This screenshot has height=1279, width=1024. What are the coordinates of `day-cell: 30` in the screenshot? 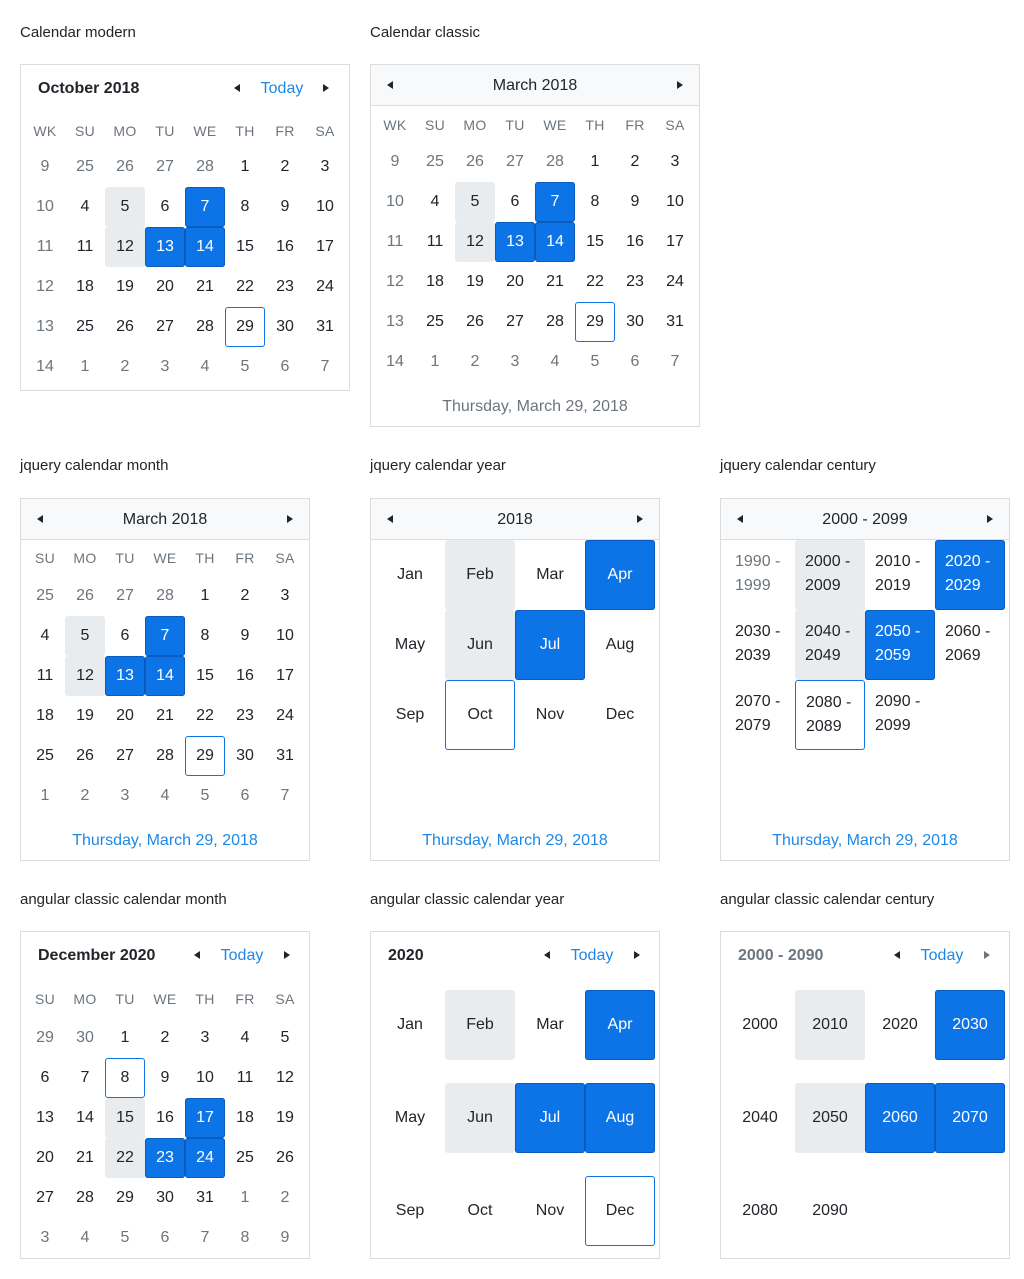 It's located at (285, 327).